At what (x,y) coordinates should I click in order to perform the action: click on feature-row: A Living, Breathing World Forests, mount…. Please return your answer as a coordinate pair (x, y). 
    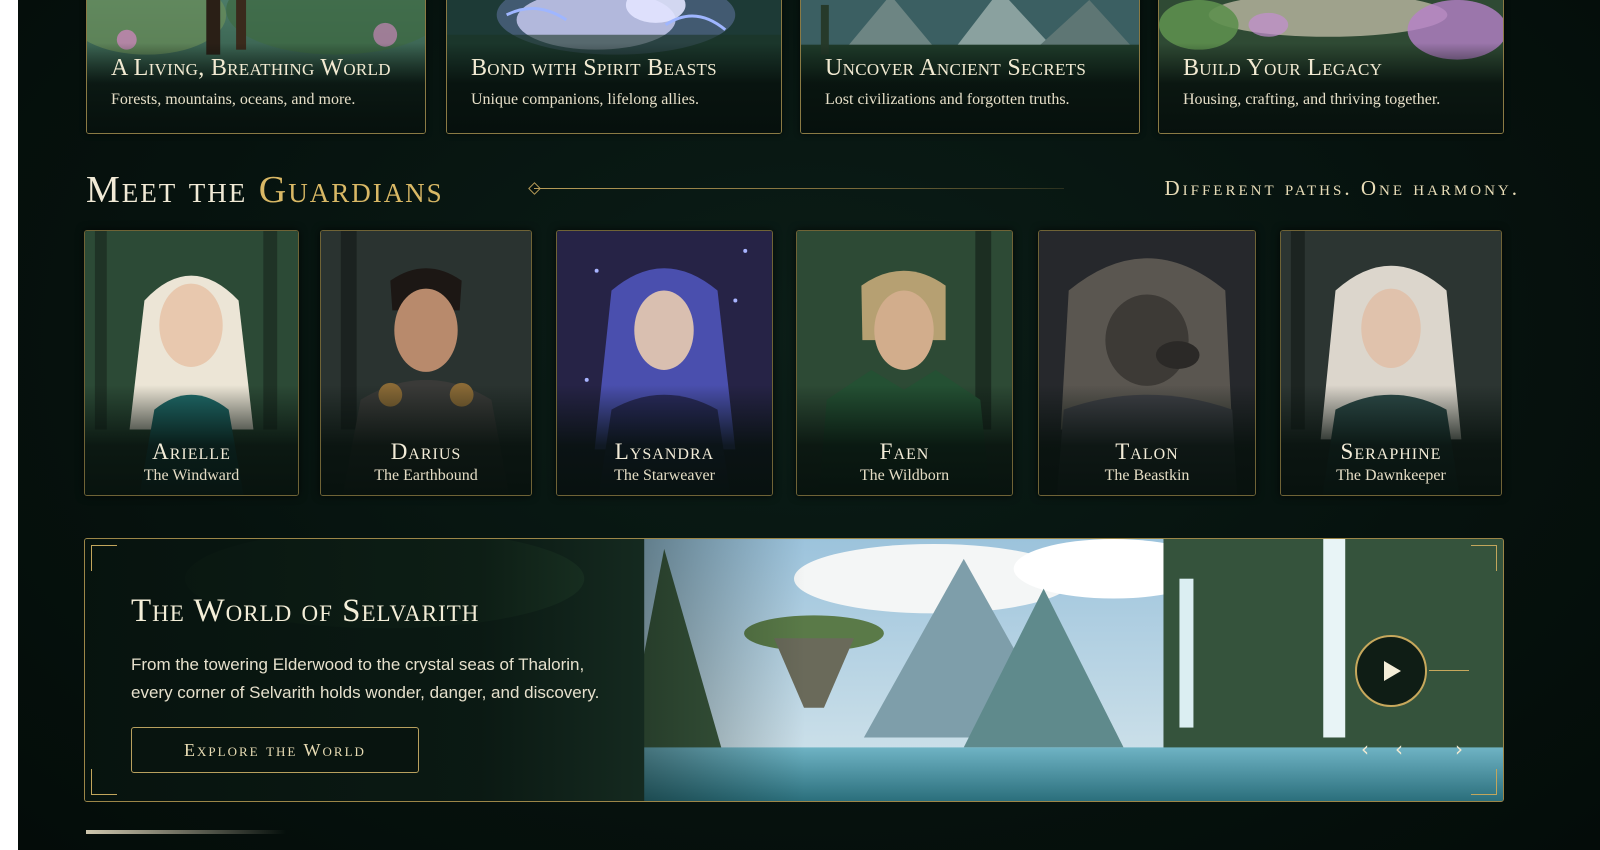
    Looking at the image, I should click on (796, 67).